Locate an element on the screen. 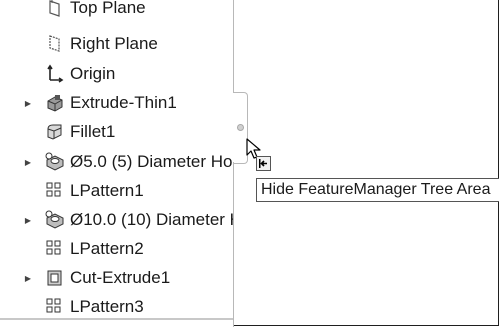 The height and width of the screenshot is (327, 499). tree-item-label: Extrude-Thin1 is located at coordinates (123, 102).